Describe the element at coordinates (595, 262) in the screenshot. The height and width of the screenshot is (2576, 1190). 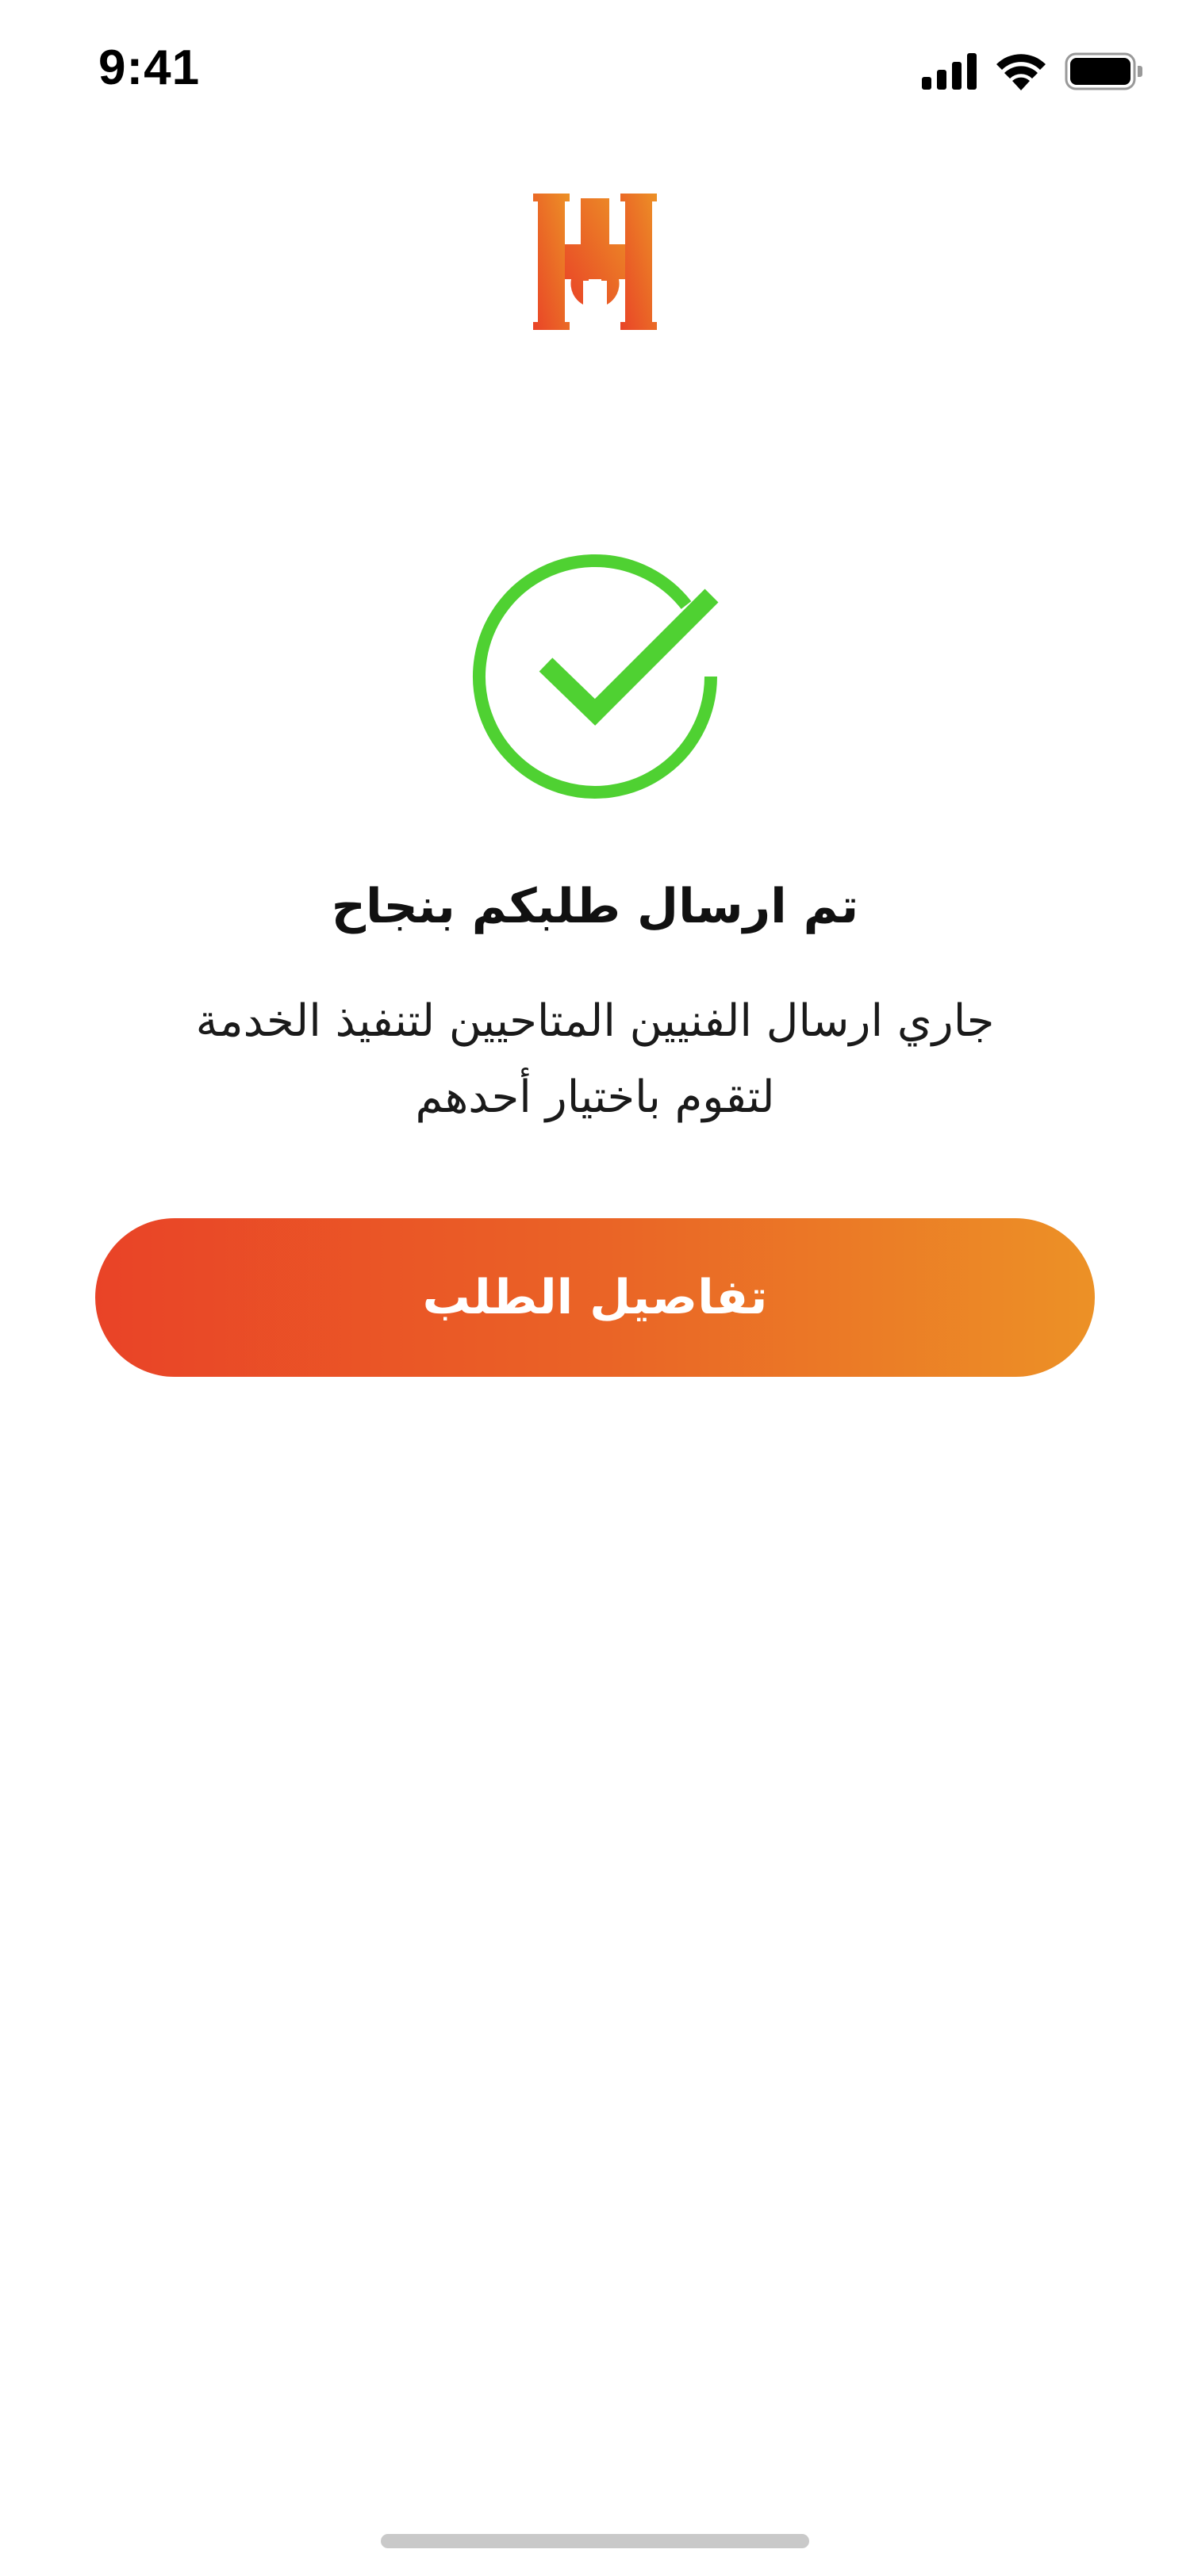
I see `app-logo-icon` at that location.